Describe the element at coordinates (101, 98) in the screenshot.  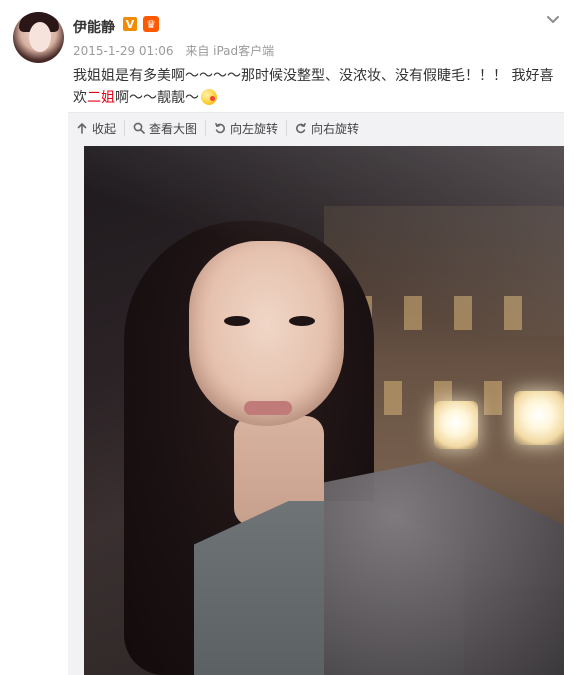
I see `post-highlight-link: 二姐` at that location.